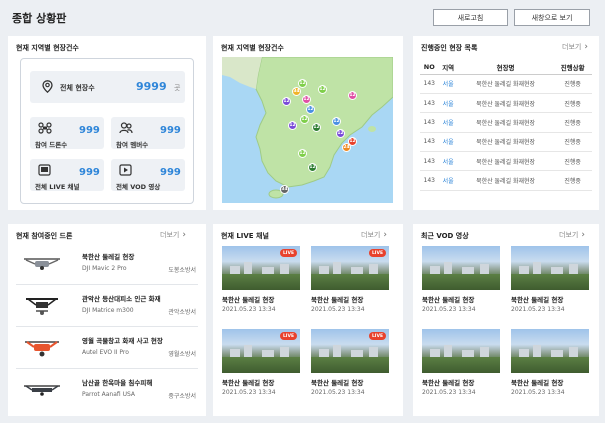  I want to click on drone-station: 도봉소방서, so click(182, 270).